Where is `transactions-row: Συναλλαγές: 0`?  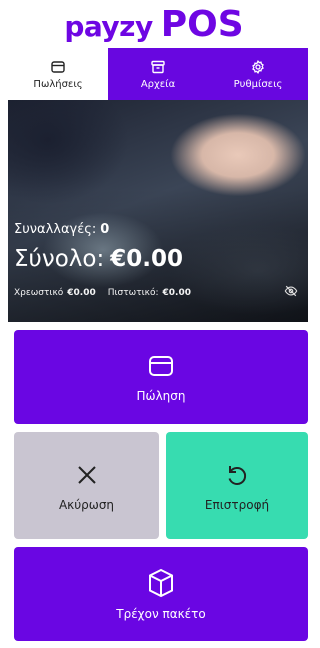 transactions-row: Συναλλαγές: 0 is located at coordinates (61, 229).